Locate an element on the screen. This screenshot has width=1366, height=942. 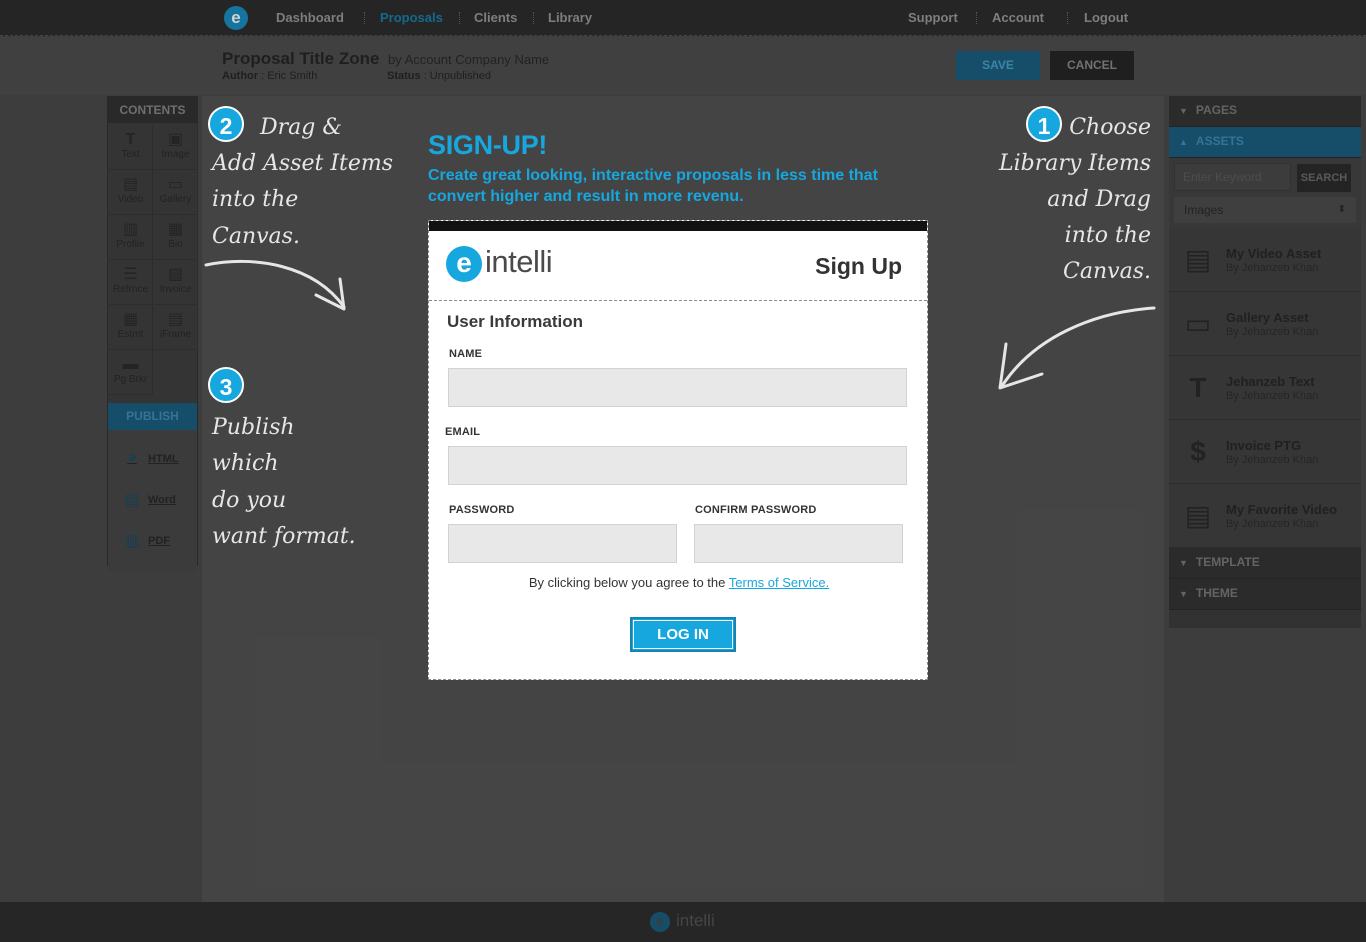
intelli-logo-icon: e is located at coordinates (464, 264).